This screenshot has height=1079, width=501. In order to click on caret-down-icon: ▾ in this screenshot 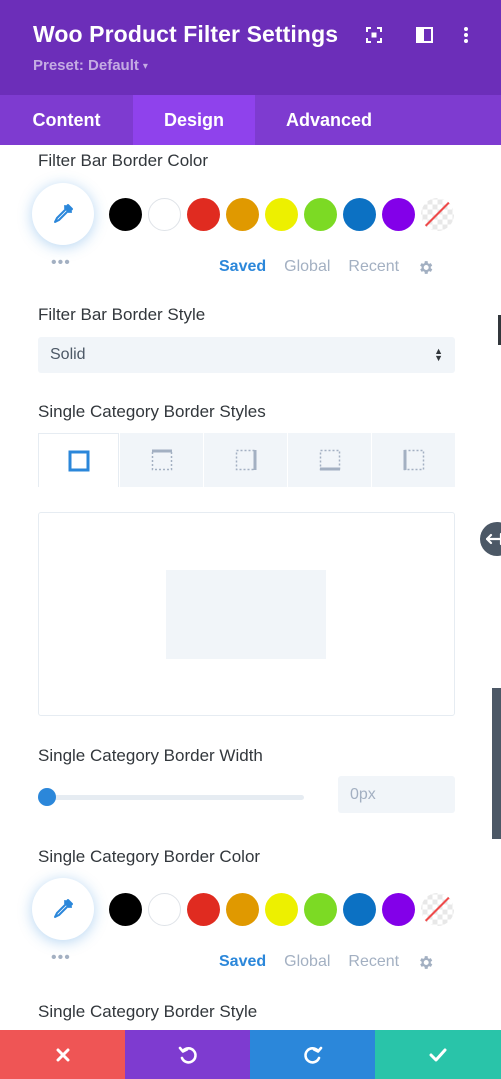, I will do `click(145, 66)`.